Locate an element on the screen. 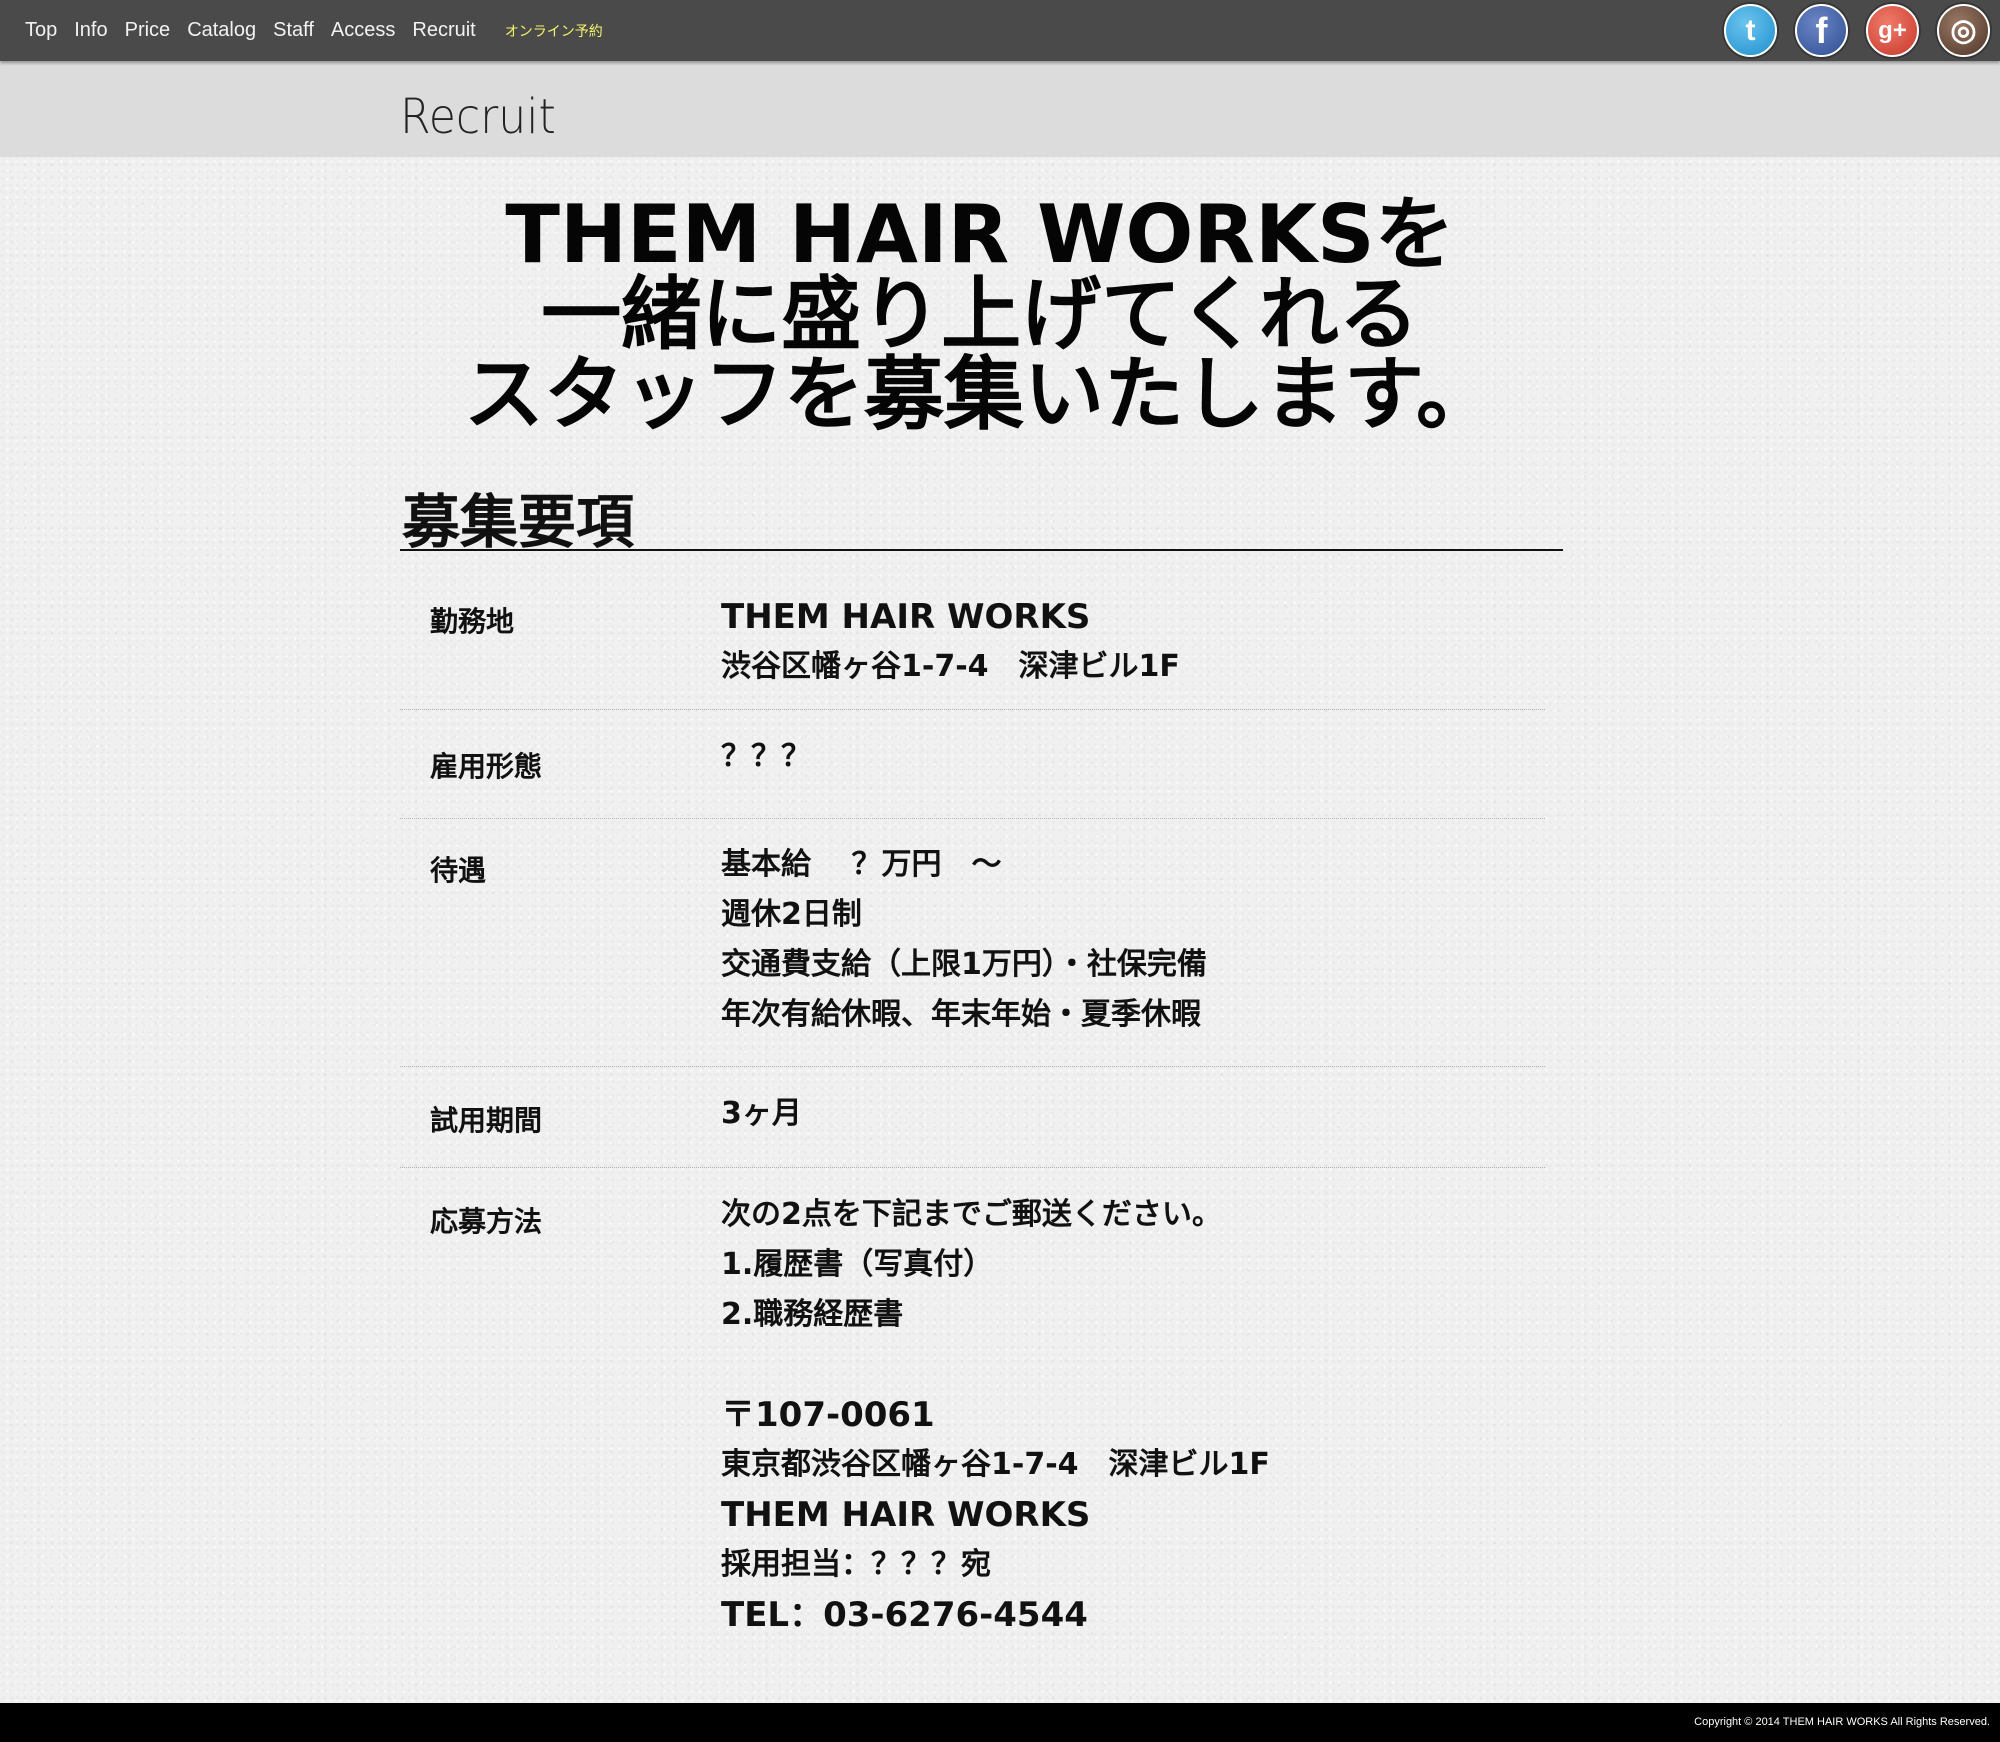 This screenshot has width=2000, height=1742. page-title: Recruit is located at coordinates (478, 117).